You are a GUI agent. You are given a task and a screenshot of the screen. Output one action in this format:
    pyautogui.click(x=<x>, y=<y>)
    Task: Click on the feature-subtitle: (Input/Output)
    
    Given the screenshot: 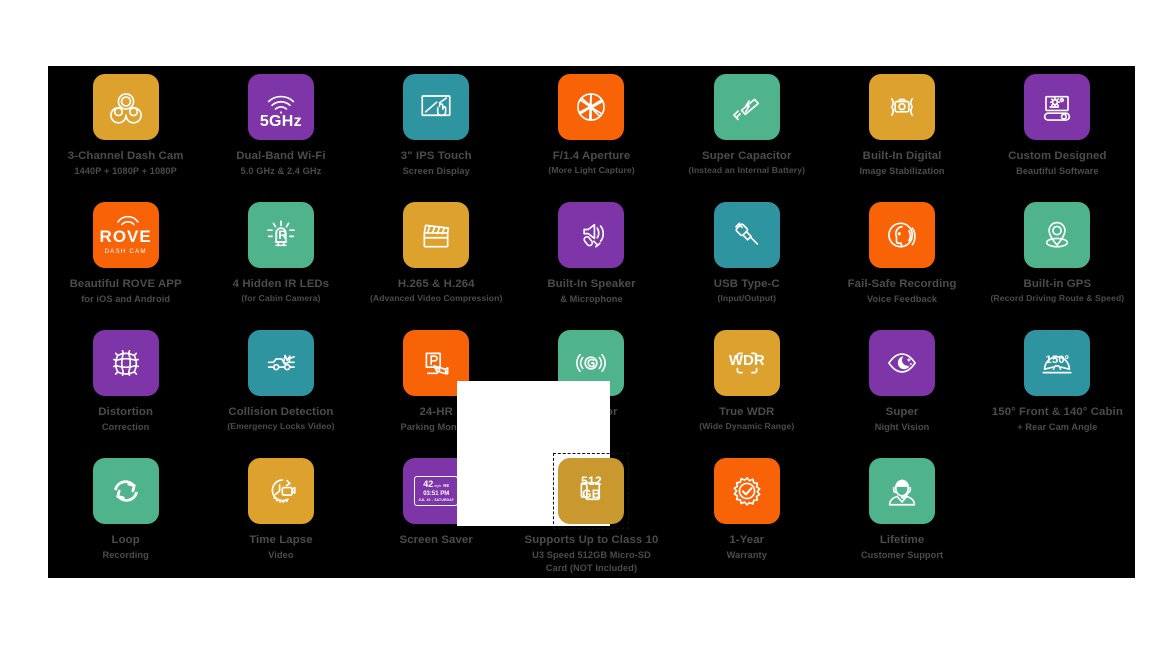 What is the action you would take?
    pyautogui.click(x=747, y=298)
    